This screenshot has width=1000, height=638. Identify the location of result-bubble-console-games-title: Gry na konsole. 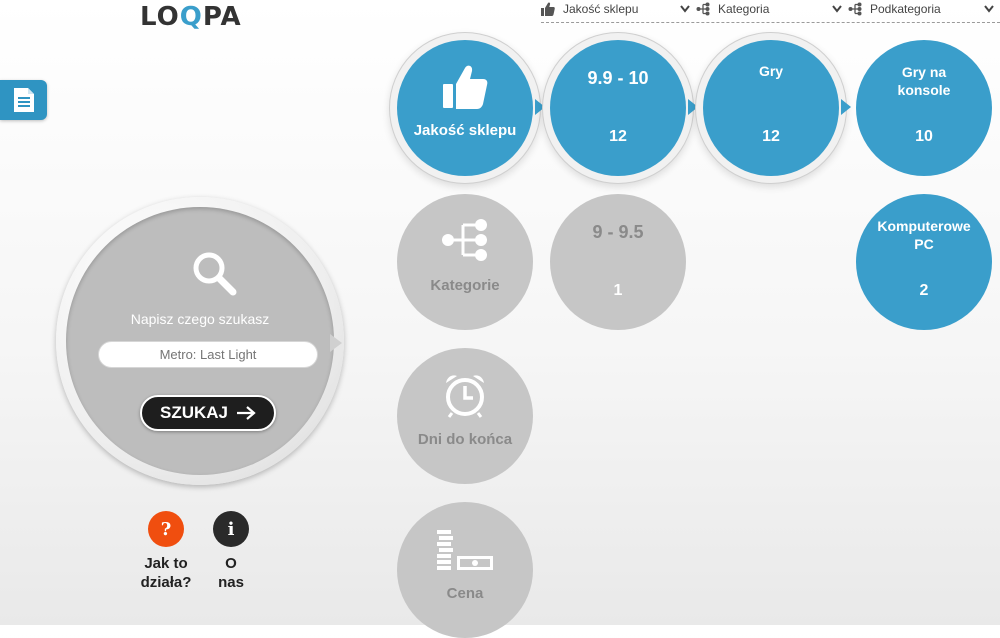
(924, 81).